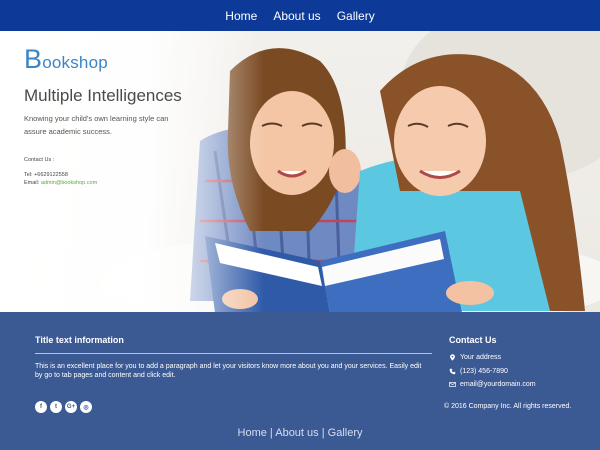  I want to click on bottom-nav-home-link: Home, so click(252, 433).